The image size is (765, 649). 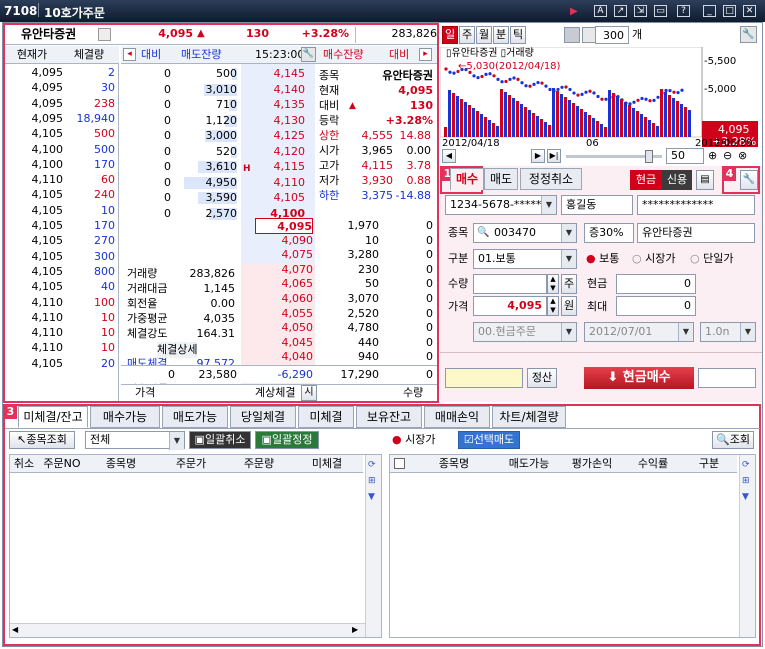 What do you see at coordinates (284, 343) in the screenshot?
I see `bid-price: 4,045` at bounding box center [284, 343].